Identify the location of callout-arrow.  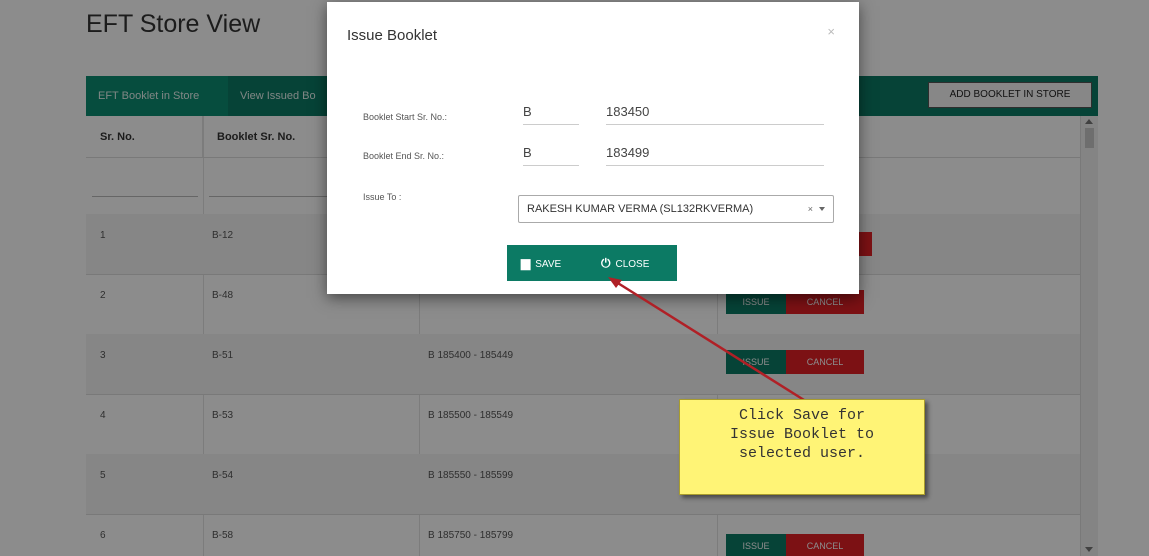
(706, 339).